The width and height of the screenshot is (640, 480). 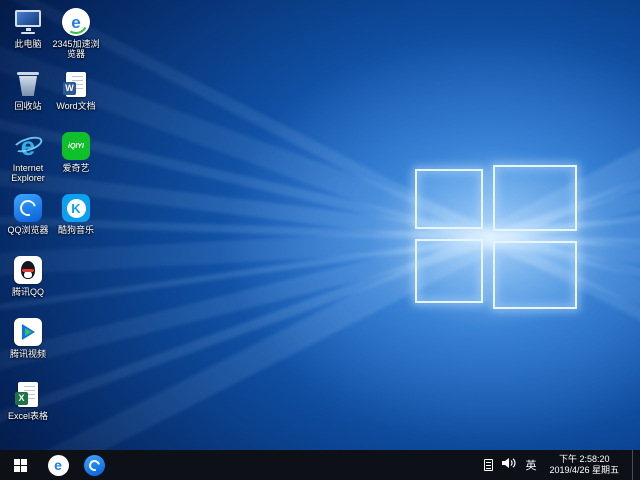 What do you see at coordinates (28, 106) in the screenshot?
I see `desktop-icon-label: 回收站` at bounding box center [28, 106].